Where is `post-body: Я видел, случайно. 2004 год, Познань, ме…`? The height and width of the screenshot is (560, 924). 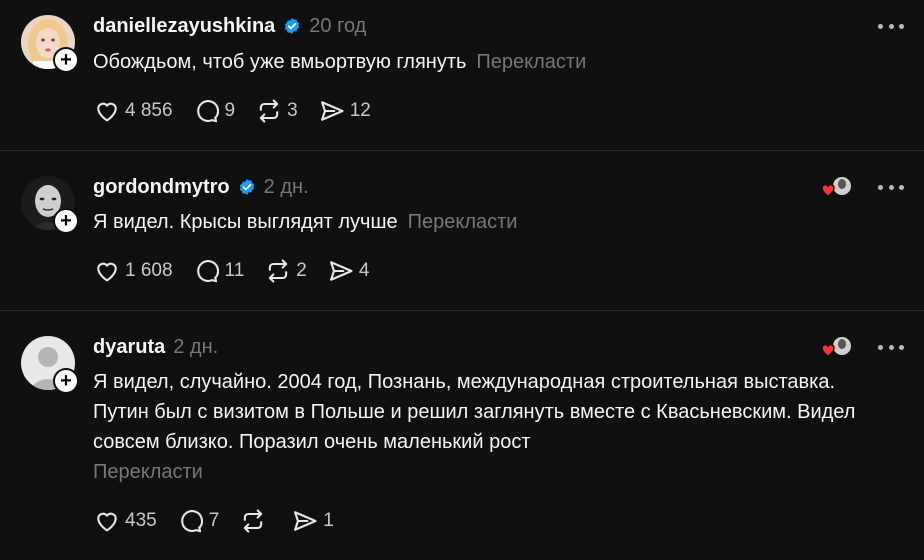
post-body: Я видел, случайно. 2004 год, Познань, ме… is located at coordinates (474, 412).